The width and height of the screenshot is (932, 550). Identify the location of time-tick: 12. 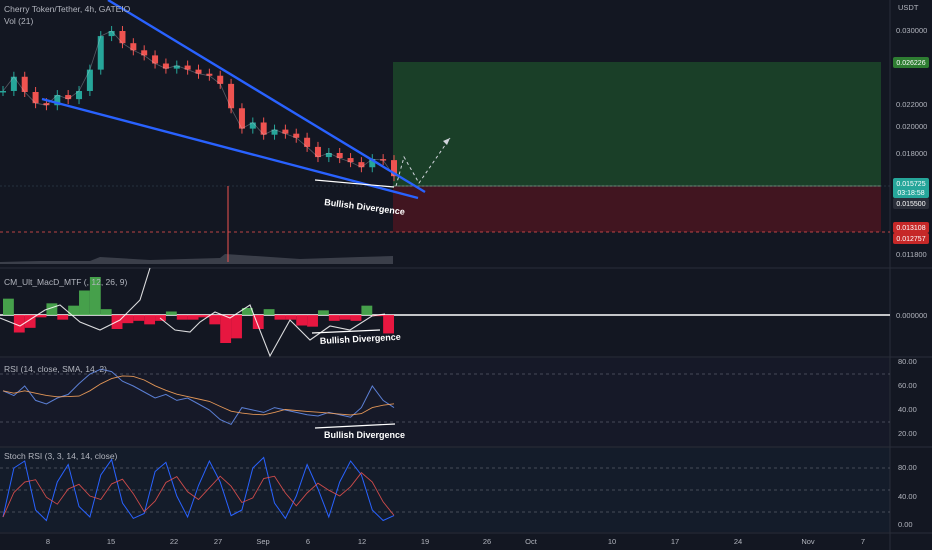
(362, 541).